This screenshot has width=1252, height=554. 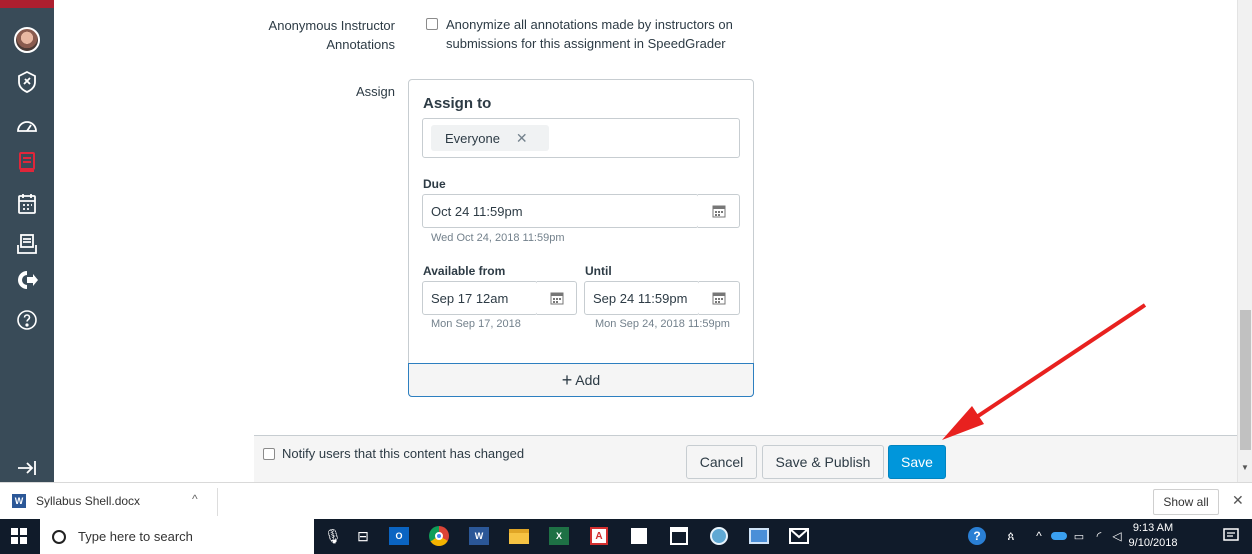 I want to click on outlook-icon: O, so click(x=399, y=536).